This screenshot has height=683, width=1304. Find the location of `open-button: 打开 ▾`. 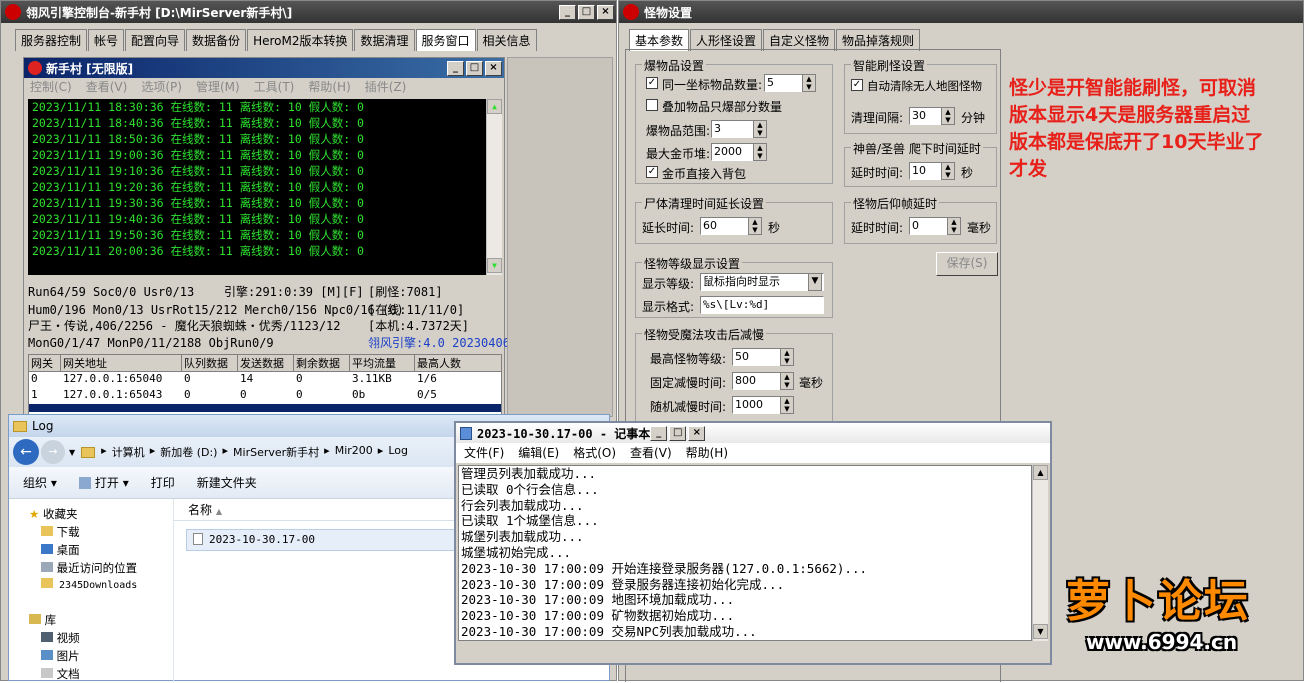

open-button: 打开 ▾ is located at coordinates (103, 482).